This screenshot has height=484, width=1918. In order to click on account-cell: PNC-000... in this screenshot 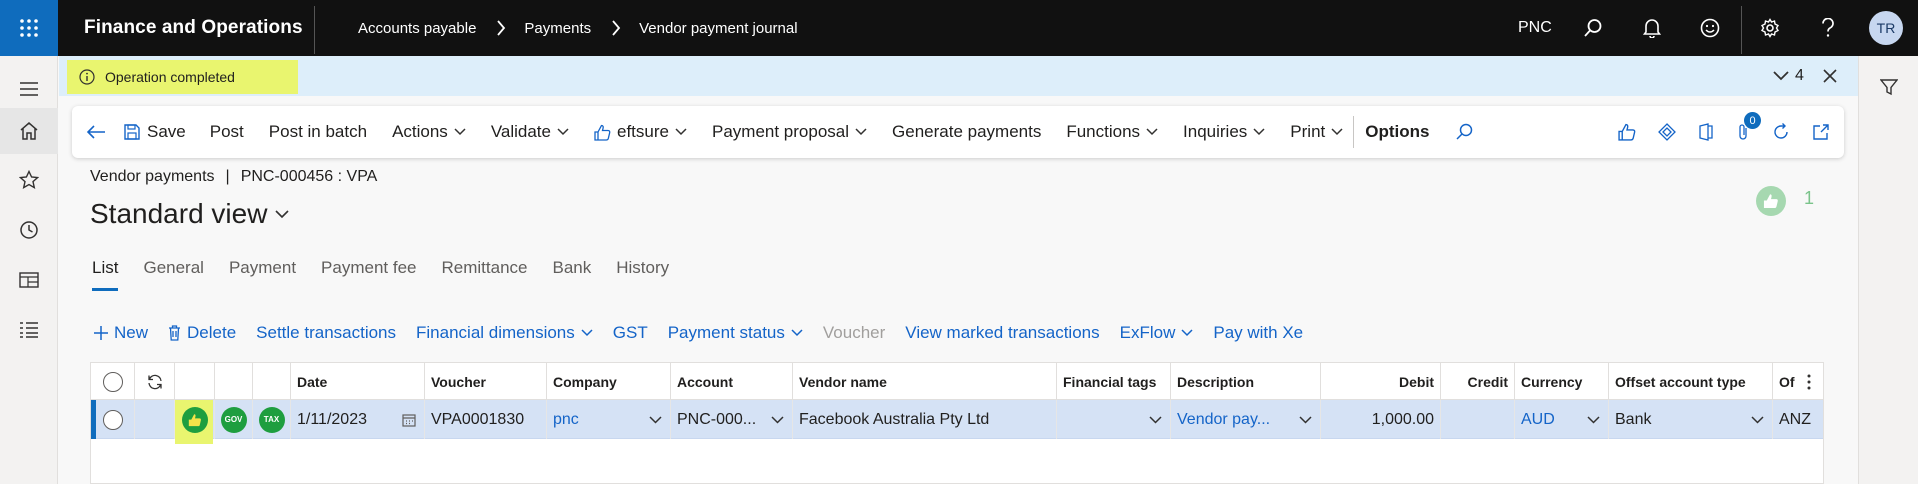, I will do `click(732, 419)`.